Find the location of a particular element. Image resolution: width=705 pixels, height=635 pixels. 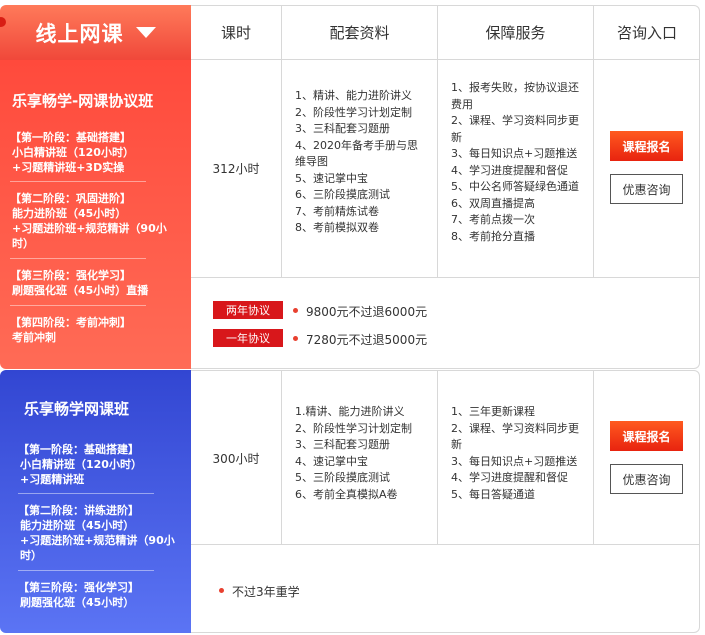

course-2-register-button: 课程报名 is located at coordinates (646, 436).